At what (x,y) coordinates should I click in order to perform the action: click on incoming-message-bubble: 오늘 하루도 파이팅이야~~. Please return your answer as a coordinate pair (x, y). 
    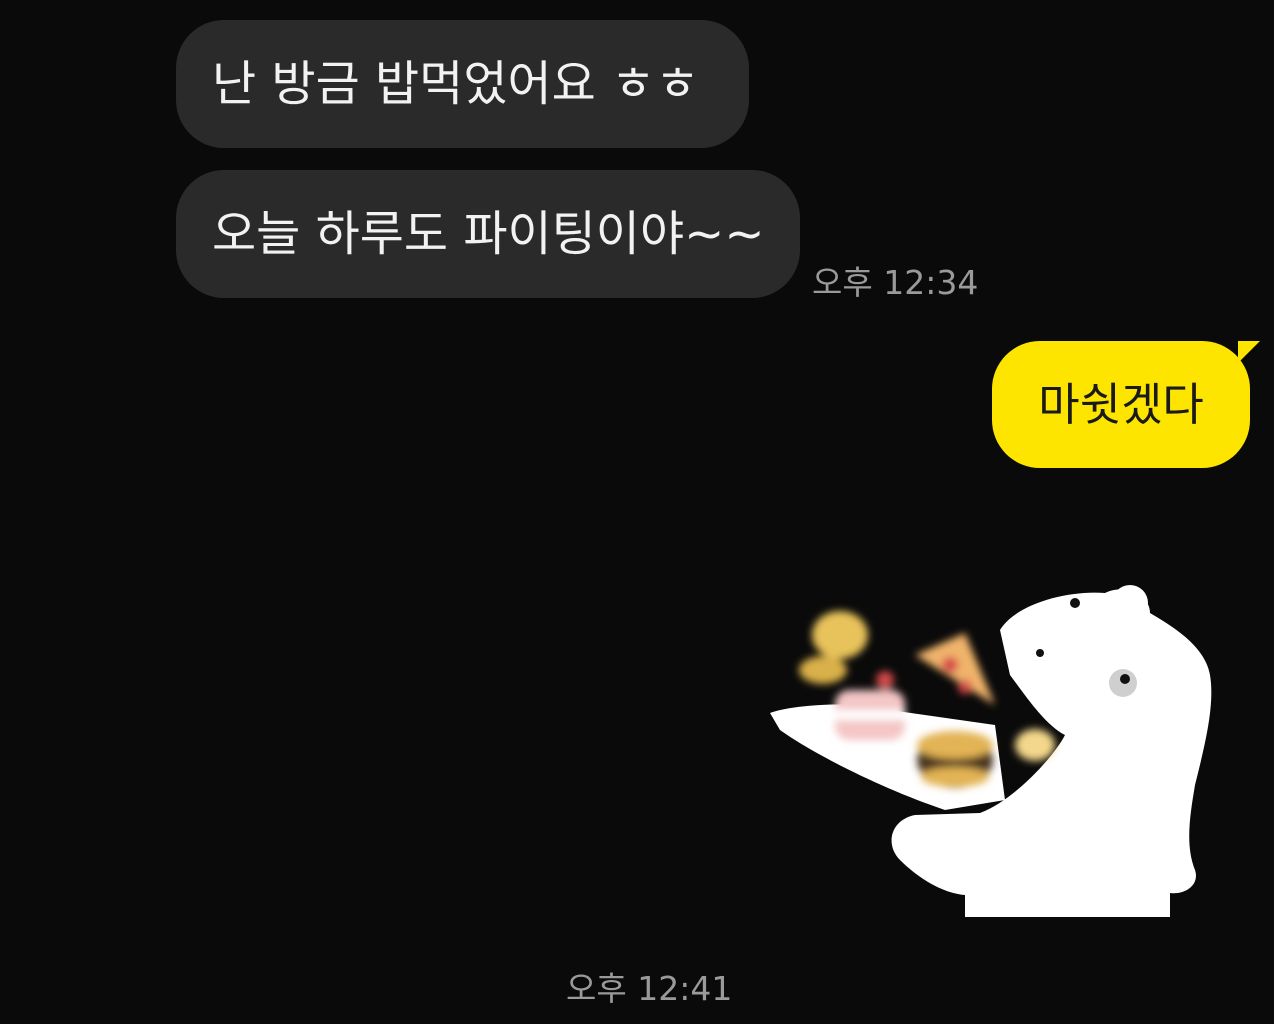
    Looking at the image, I should click on (488, 234).